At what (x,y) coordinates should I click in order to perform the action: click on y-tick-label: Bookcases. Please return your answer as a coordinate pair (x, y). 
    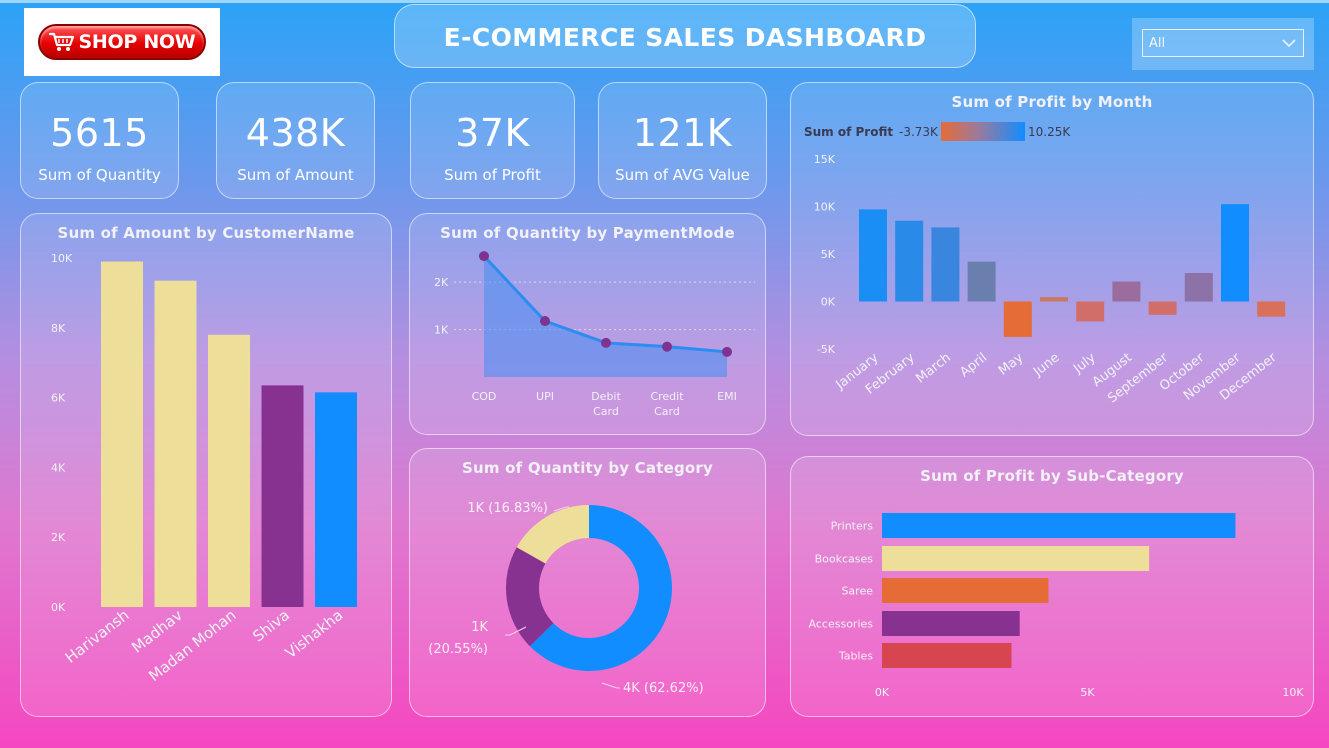
    Looking at the image, I should click on (844, 559).